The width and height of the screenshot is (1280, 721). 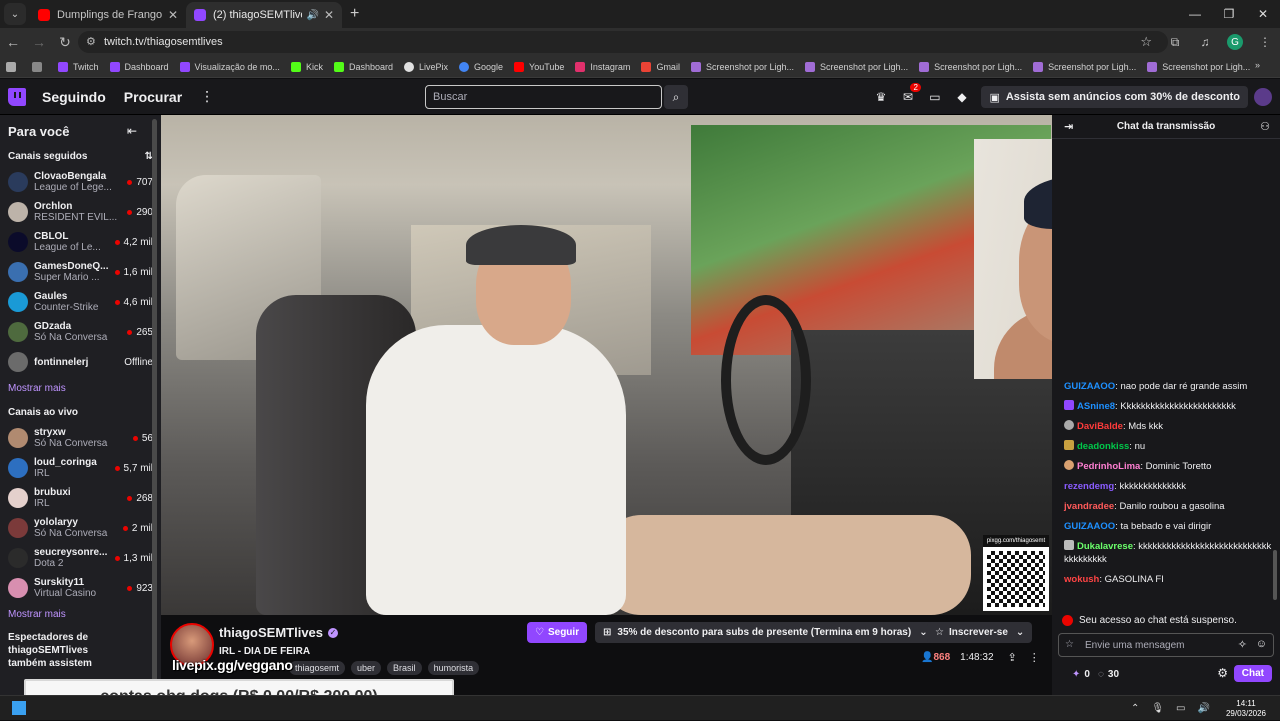 I want to click on whispers-icon: ▭, so click(x=934, y=97).